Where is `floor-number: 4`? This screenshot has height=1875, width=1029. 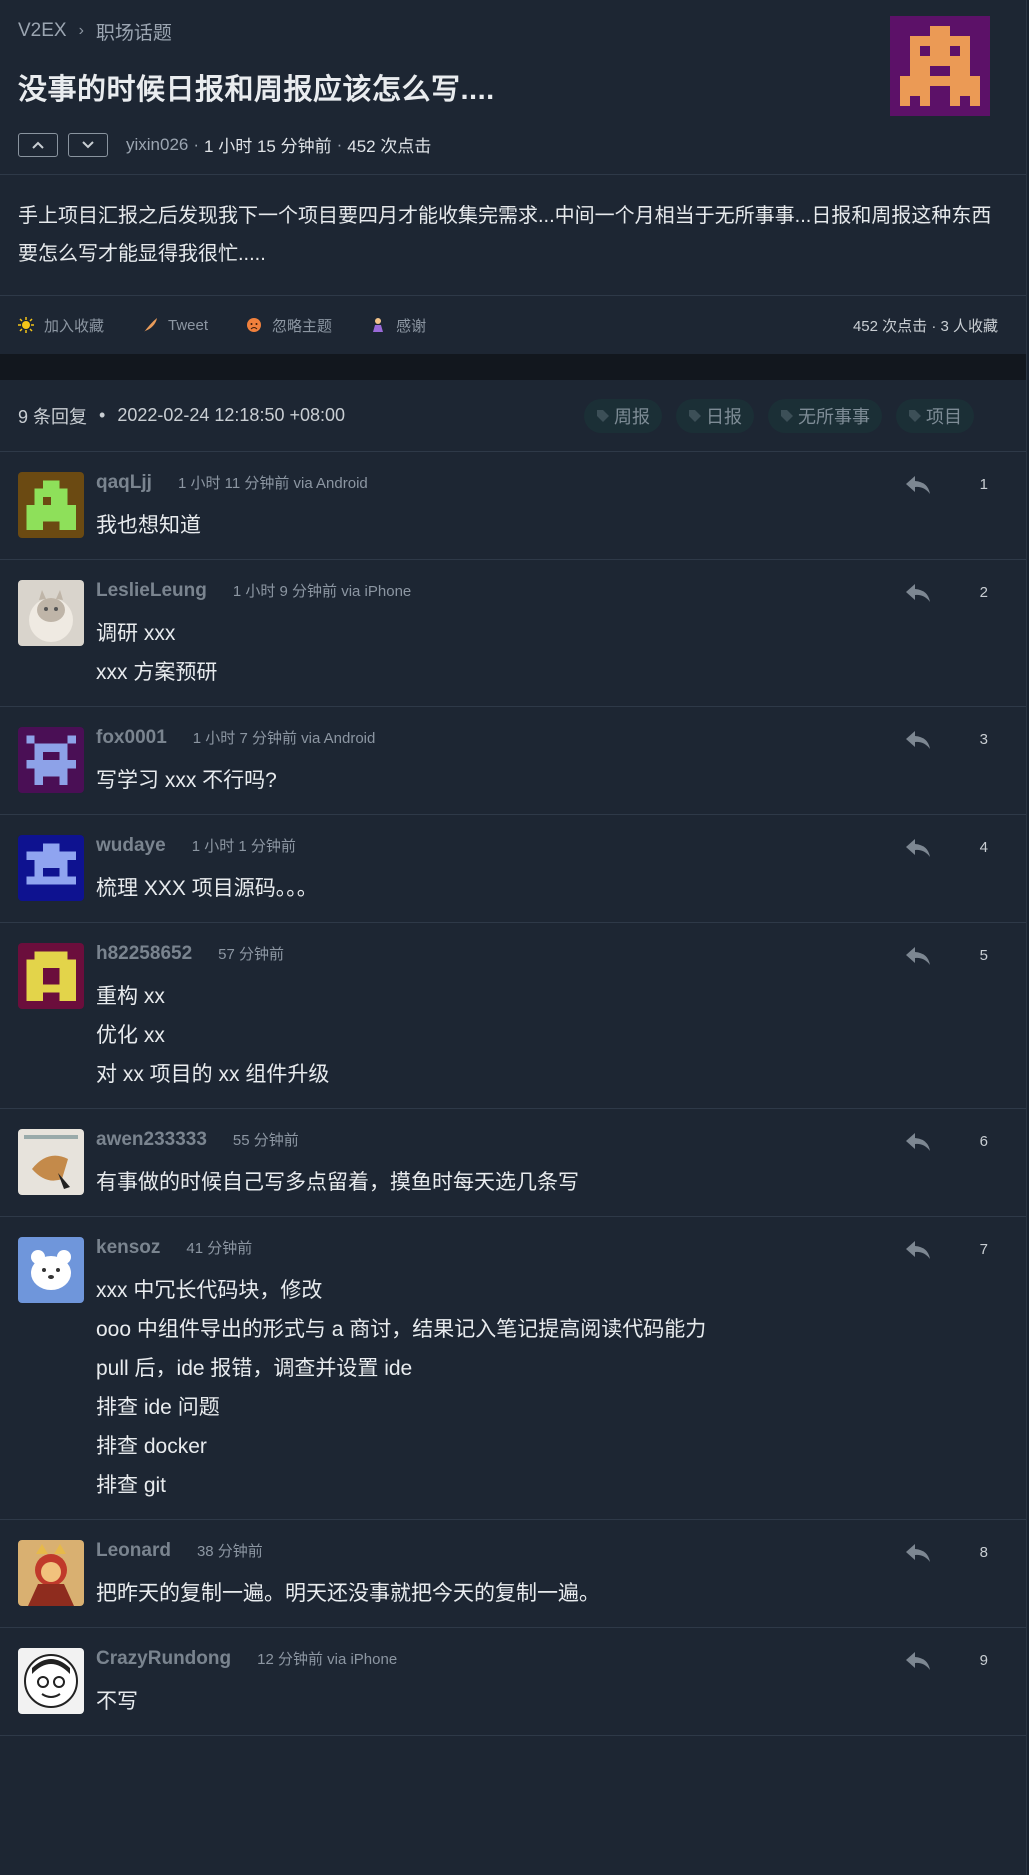 floor-number: 4 is located at coordinates (983, 847).